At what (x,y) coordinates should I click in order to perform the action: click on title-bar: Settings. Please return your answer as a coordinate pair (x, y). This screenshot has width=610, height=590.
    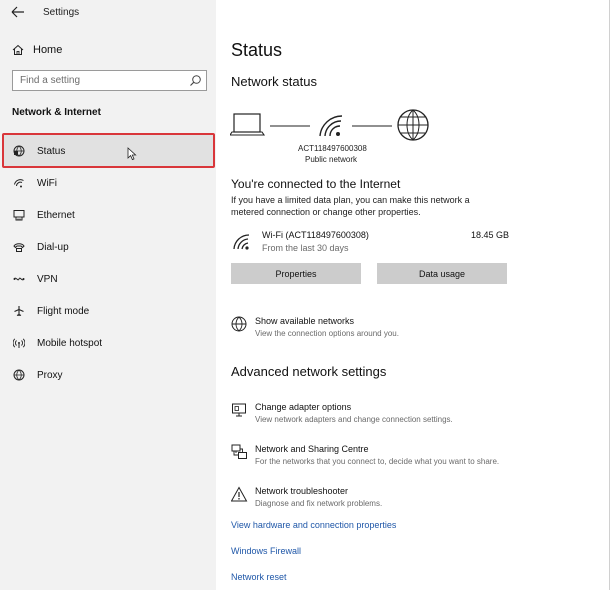
    Looking at the image, I should click on (108, 13).